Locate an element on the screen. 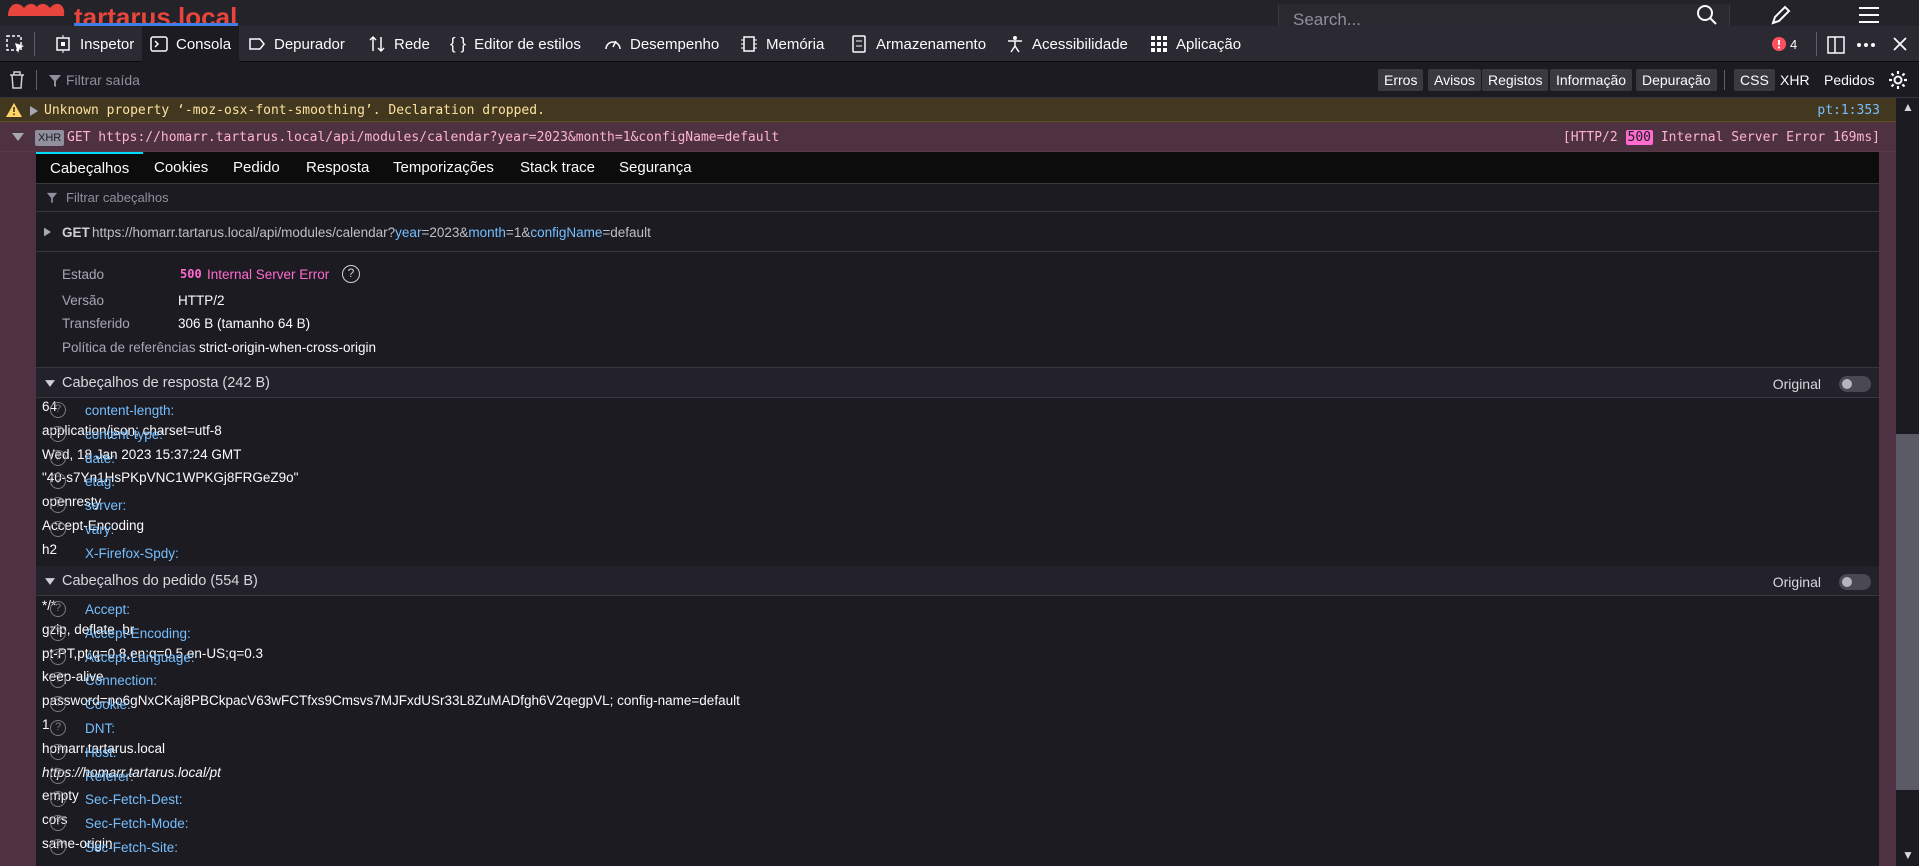 This screenshot has height=866, width=1919. header-row: ? Sec-Fetch-Mode: cors is located at coordinates (957, 824).